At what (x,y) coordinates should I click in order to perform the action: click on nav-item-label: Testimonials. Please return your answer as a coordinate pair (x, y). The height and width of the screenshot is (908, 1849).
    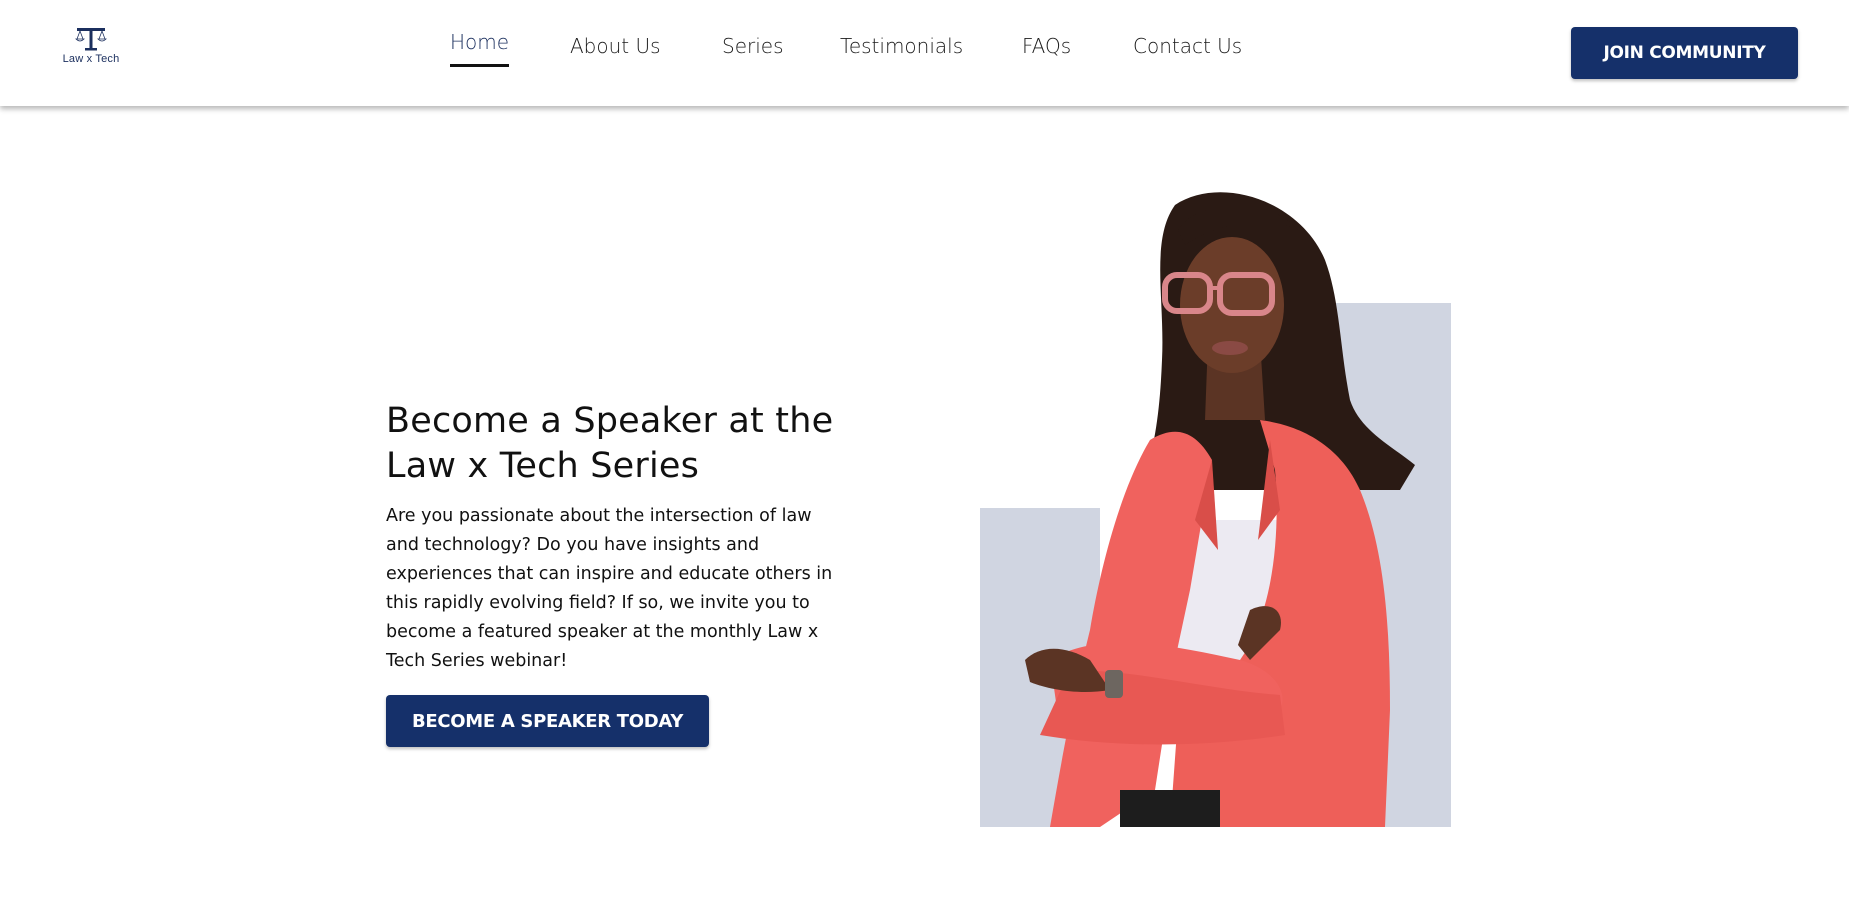
    Looking at the image, I should click on (902, 46).